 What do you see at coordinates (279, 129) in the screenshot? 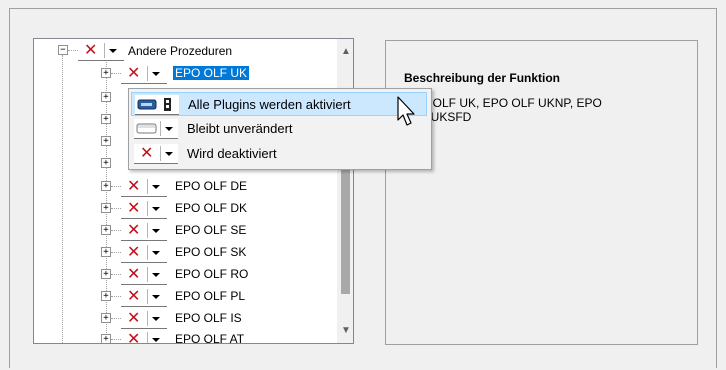
I see `menu-item-unchanged: Bleibt unverändert` at bounding box center [279, 129].